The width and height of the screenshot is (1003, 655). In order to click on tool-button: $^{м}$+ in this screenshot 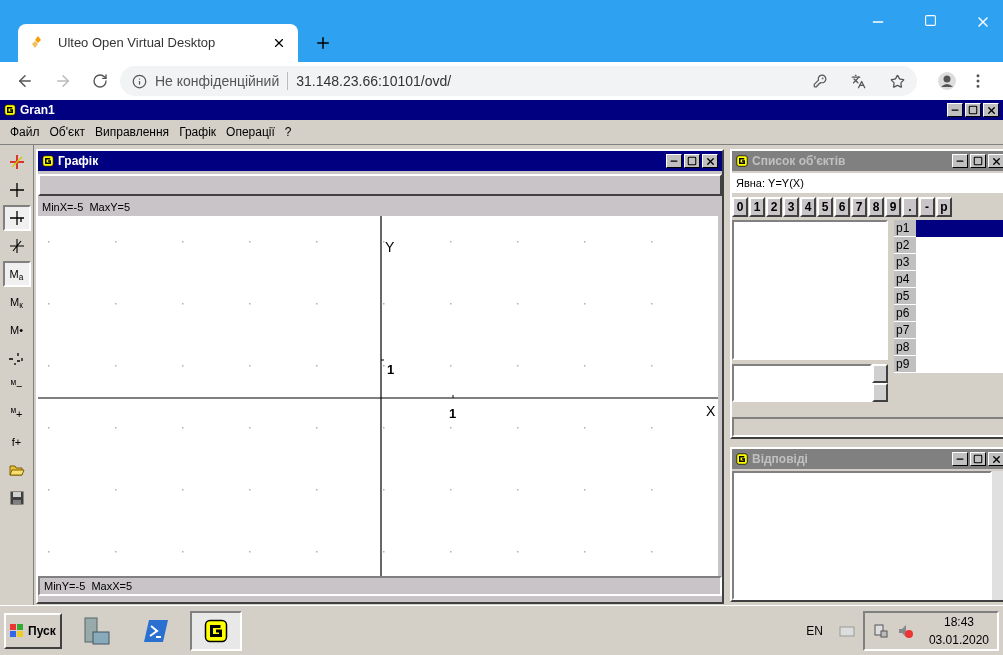, I will do `click(16, 414)`.